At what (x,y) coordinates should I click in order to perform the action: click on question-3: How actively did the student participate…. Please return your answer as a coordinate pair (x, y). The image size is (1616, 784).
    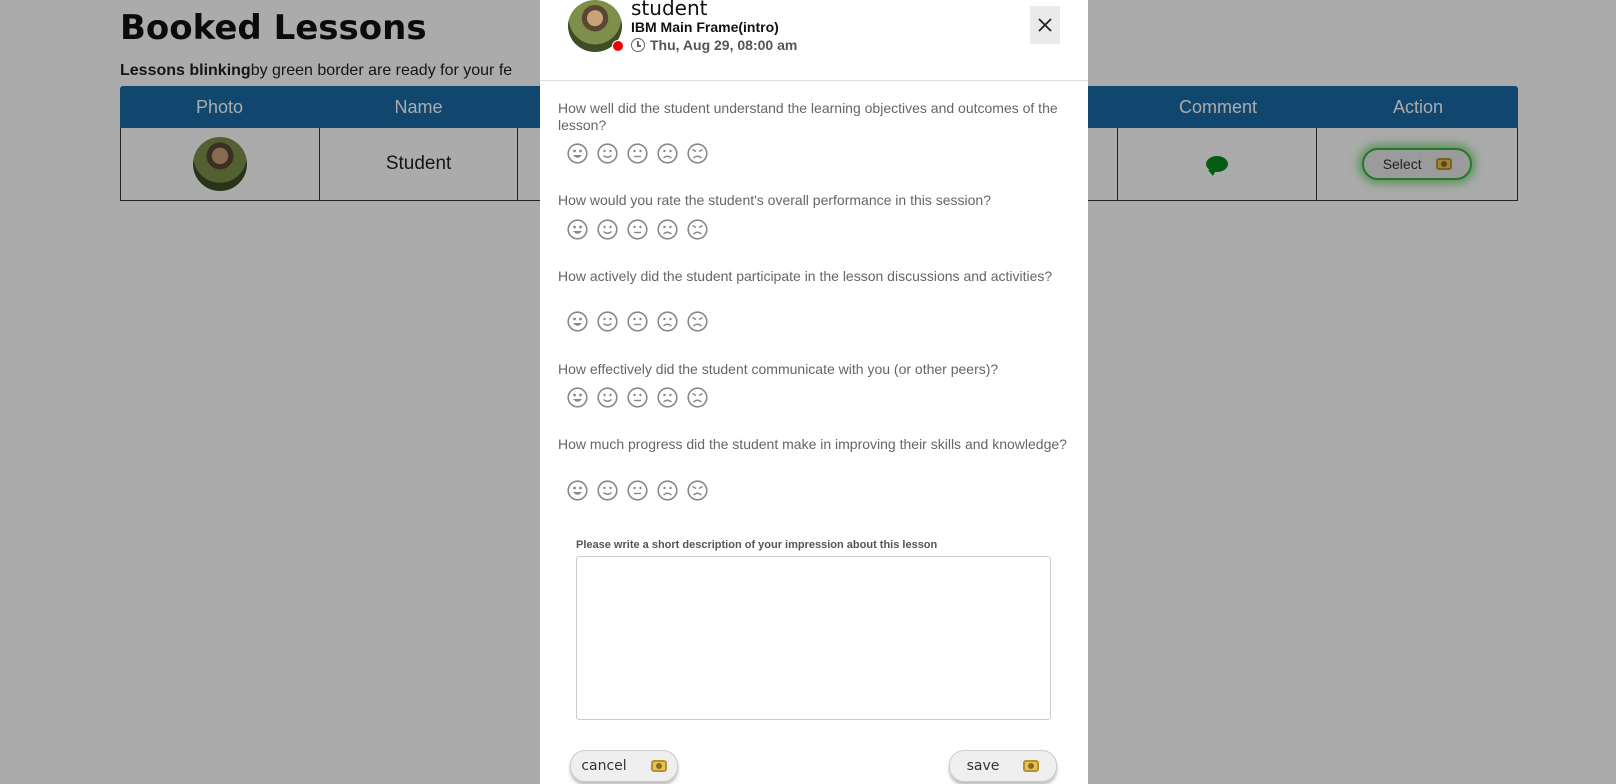
    Looking at the image, I should click on (805, 276).